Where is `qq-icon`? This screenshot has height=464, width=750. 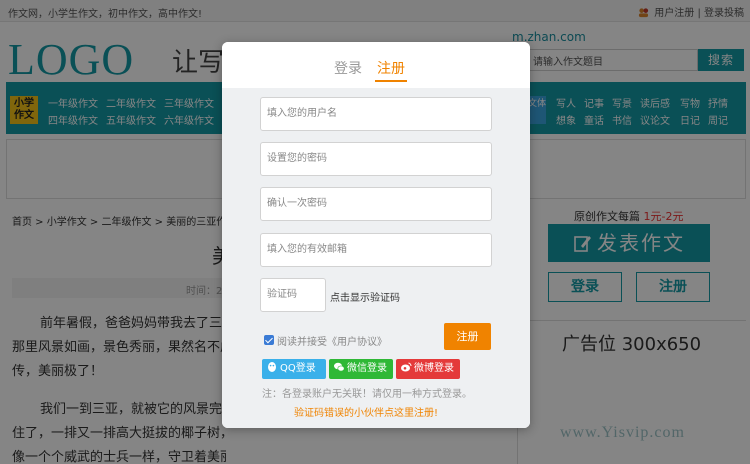 qq-icon is located at coordinates (272, 367).